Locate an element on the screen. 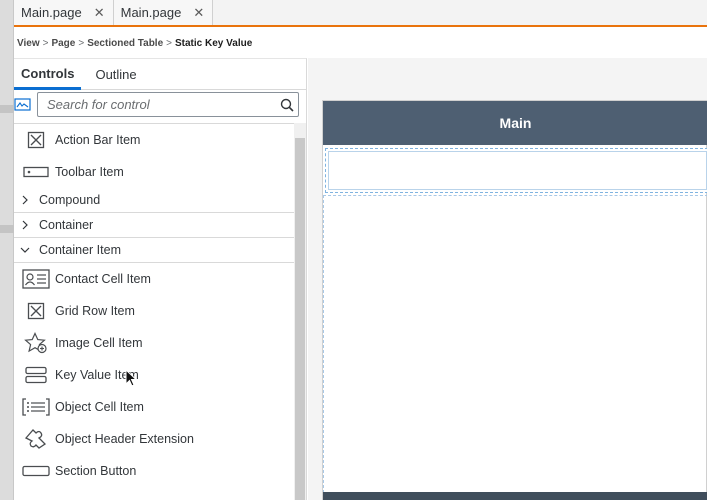 The height and width of the screenshot is (500, 707). panel-tabs: Controls Outline is located at coordinates (160, 74).